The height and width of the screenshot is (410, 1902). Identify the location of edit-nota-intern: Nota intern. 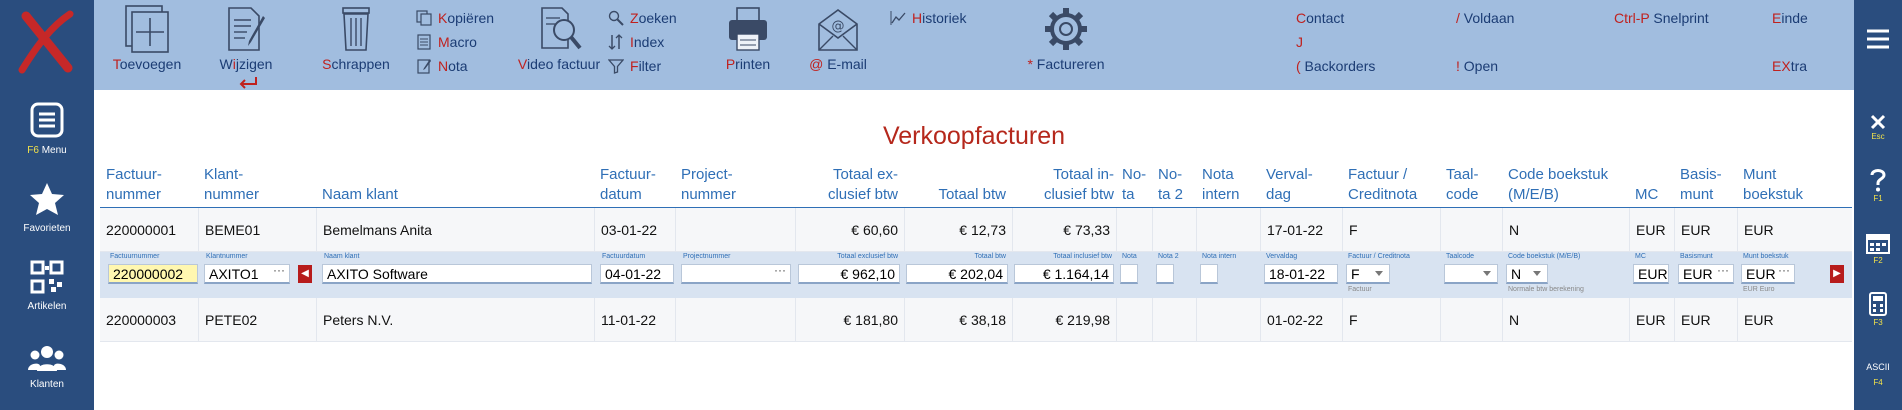
(1218, 275).